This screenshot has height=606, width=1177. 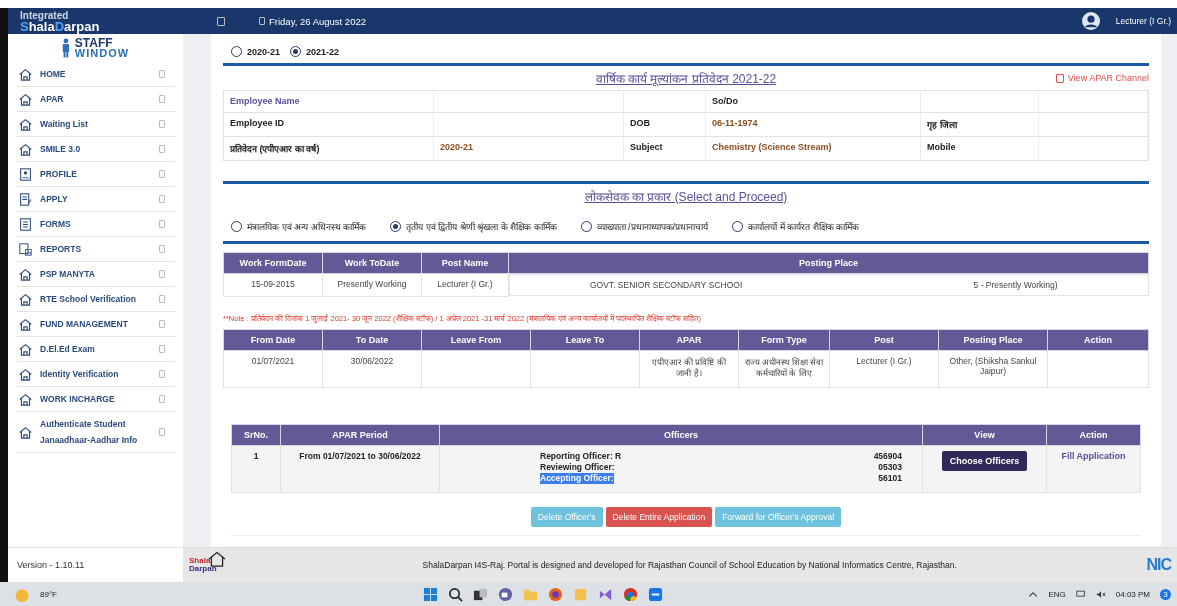 What do you see at coordinates (264, 51) in the screenshot?
I see `radio-label: 2020-21` at bounding box center [264, 51].